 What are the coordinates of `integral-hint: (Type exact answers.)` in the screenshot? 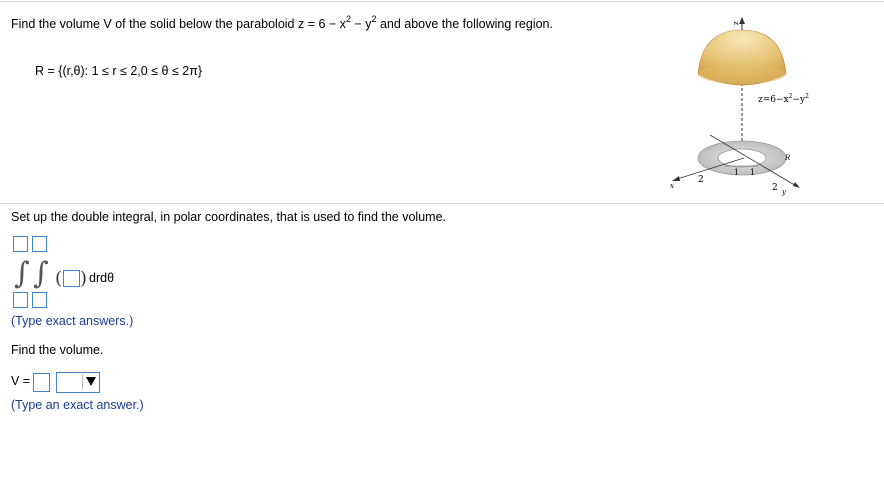 It's located at (72, 321).